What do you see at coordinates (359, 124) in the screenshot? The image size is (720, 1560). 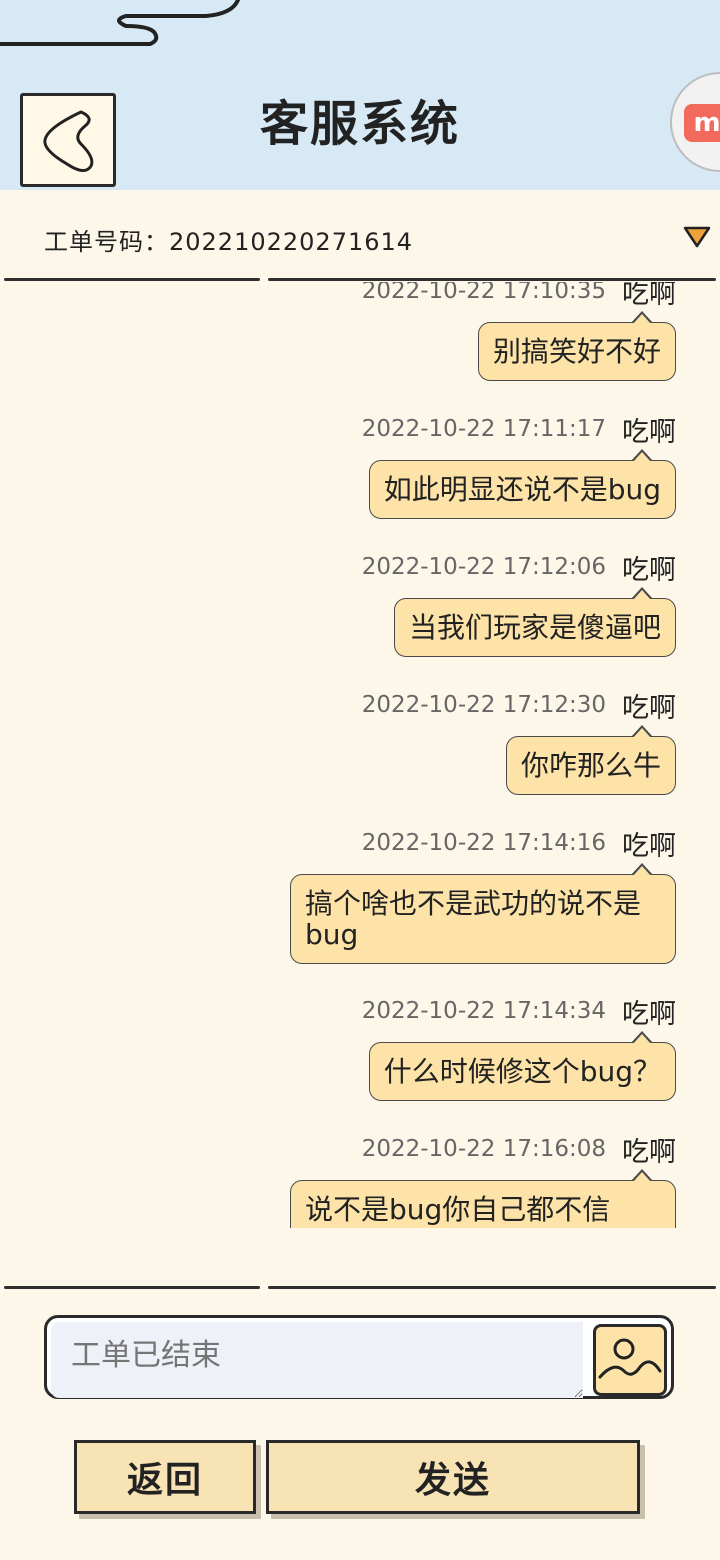 I see `page-title: 客服系统` at bounding box center [359, 124].